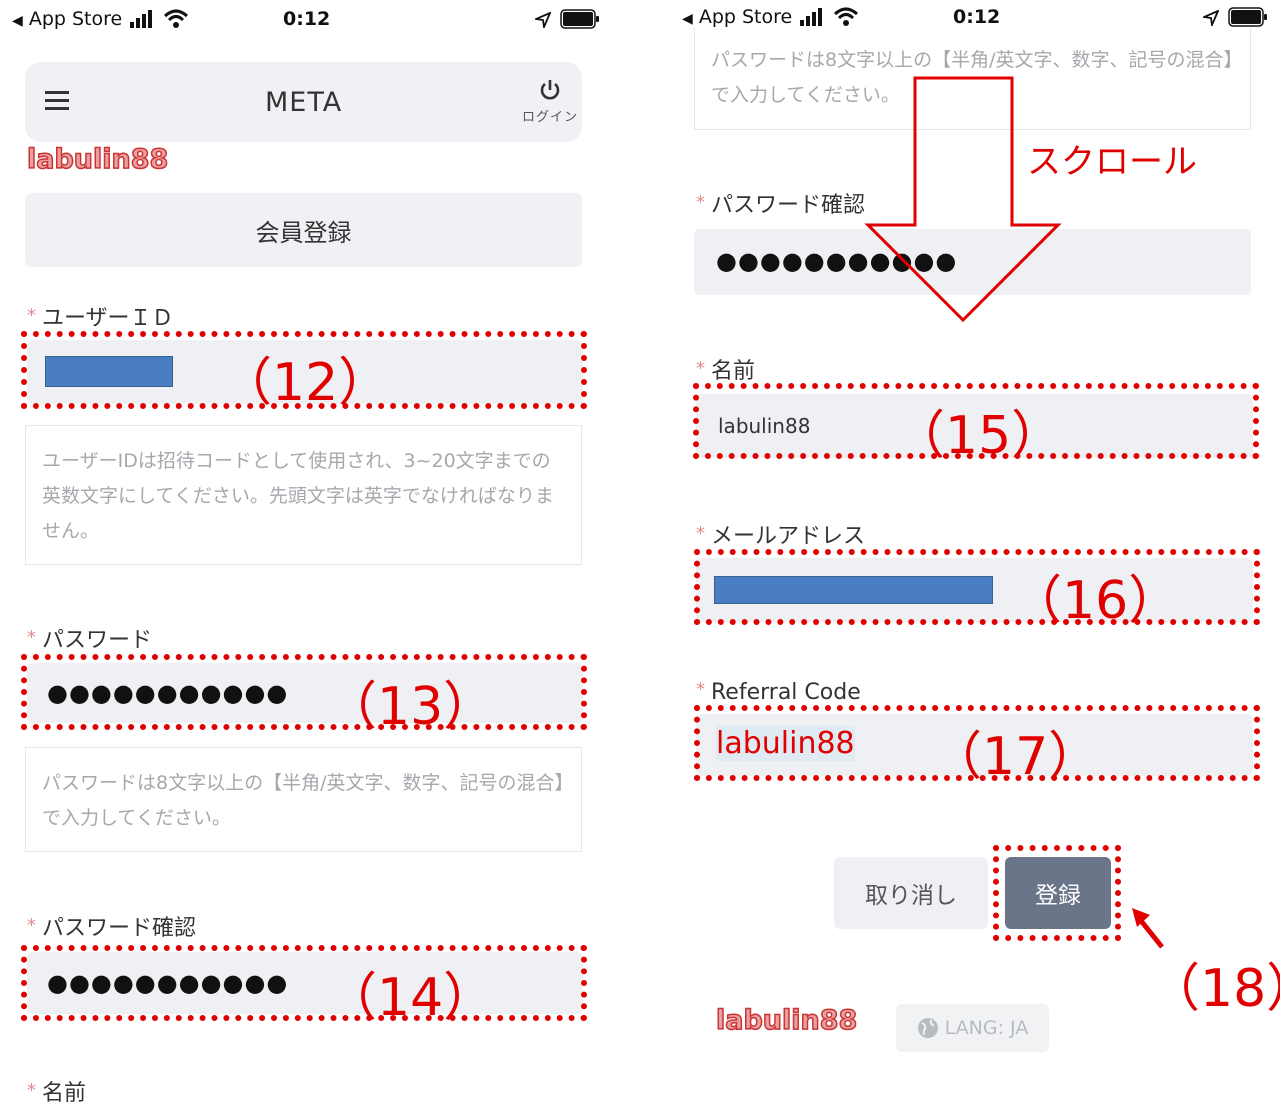  I want to click on annotation-18: （18）, so click(1214, 989).